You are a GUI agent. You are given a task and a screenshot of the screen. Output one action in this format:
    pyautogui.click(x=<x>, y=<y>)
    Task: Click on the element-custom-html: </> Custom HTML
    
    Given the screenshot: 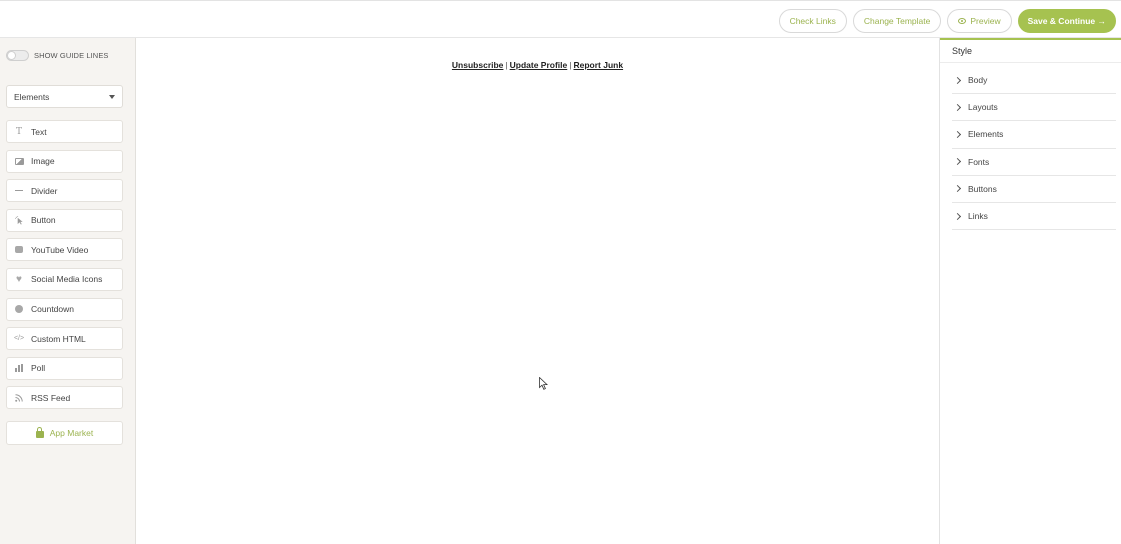 What is the action you would take?
    pyautogui.click(x=64, y=339)
    